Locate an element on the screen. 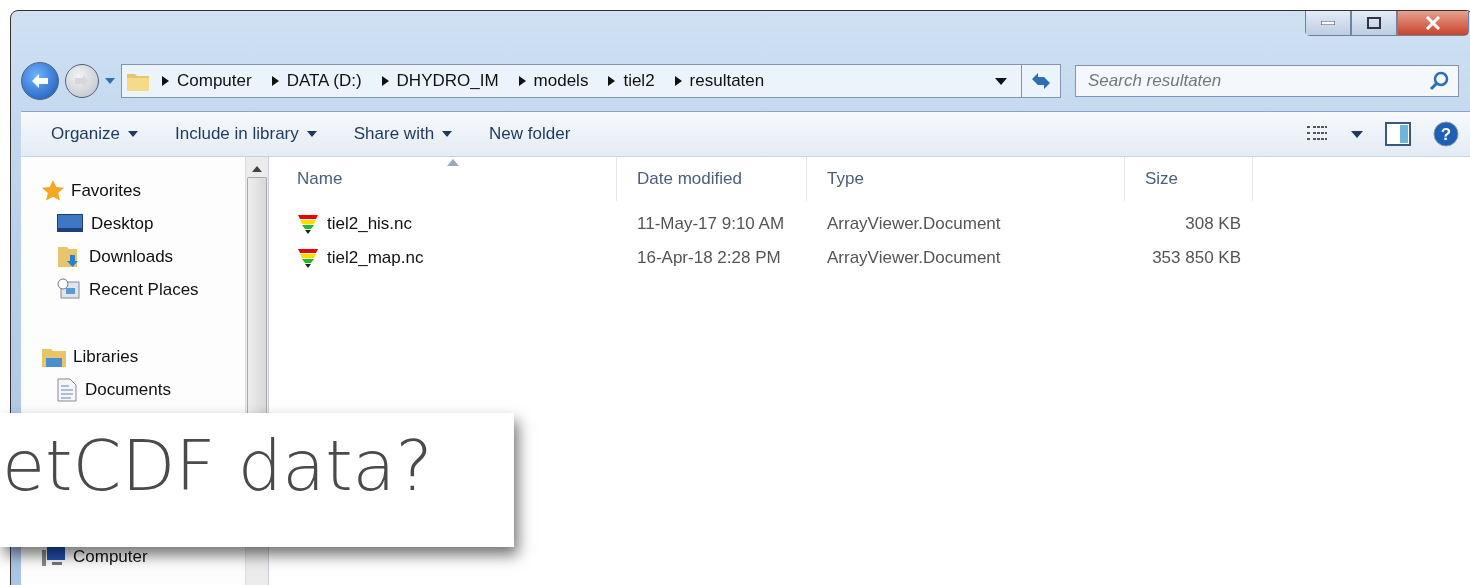 The height and width of the screenshot is (585, 1470). column-header: Date modified is located at coordinates (712, 179).